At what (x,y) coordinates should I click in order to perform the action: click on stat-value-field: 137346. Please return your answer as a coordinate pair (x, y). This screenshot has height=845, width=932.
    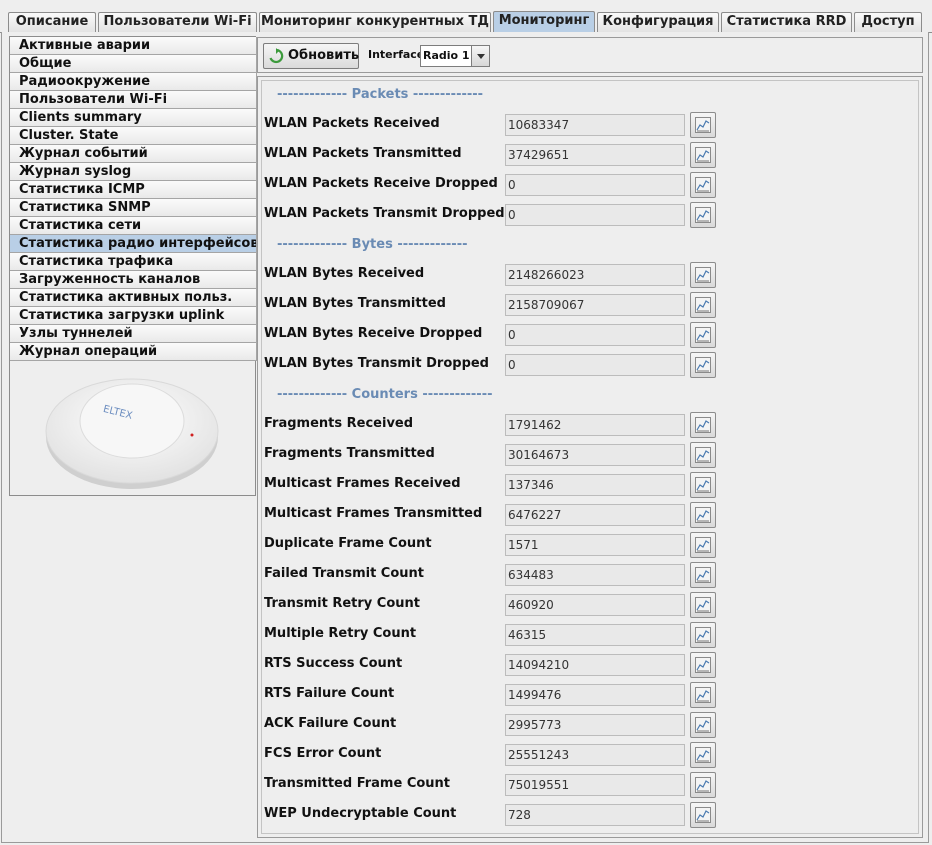
    Looking at the image, I should click on (595, 485).